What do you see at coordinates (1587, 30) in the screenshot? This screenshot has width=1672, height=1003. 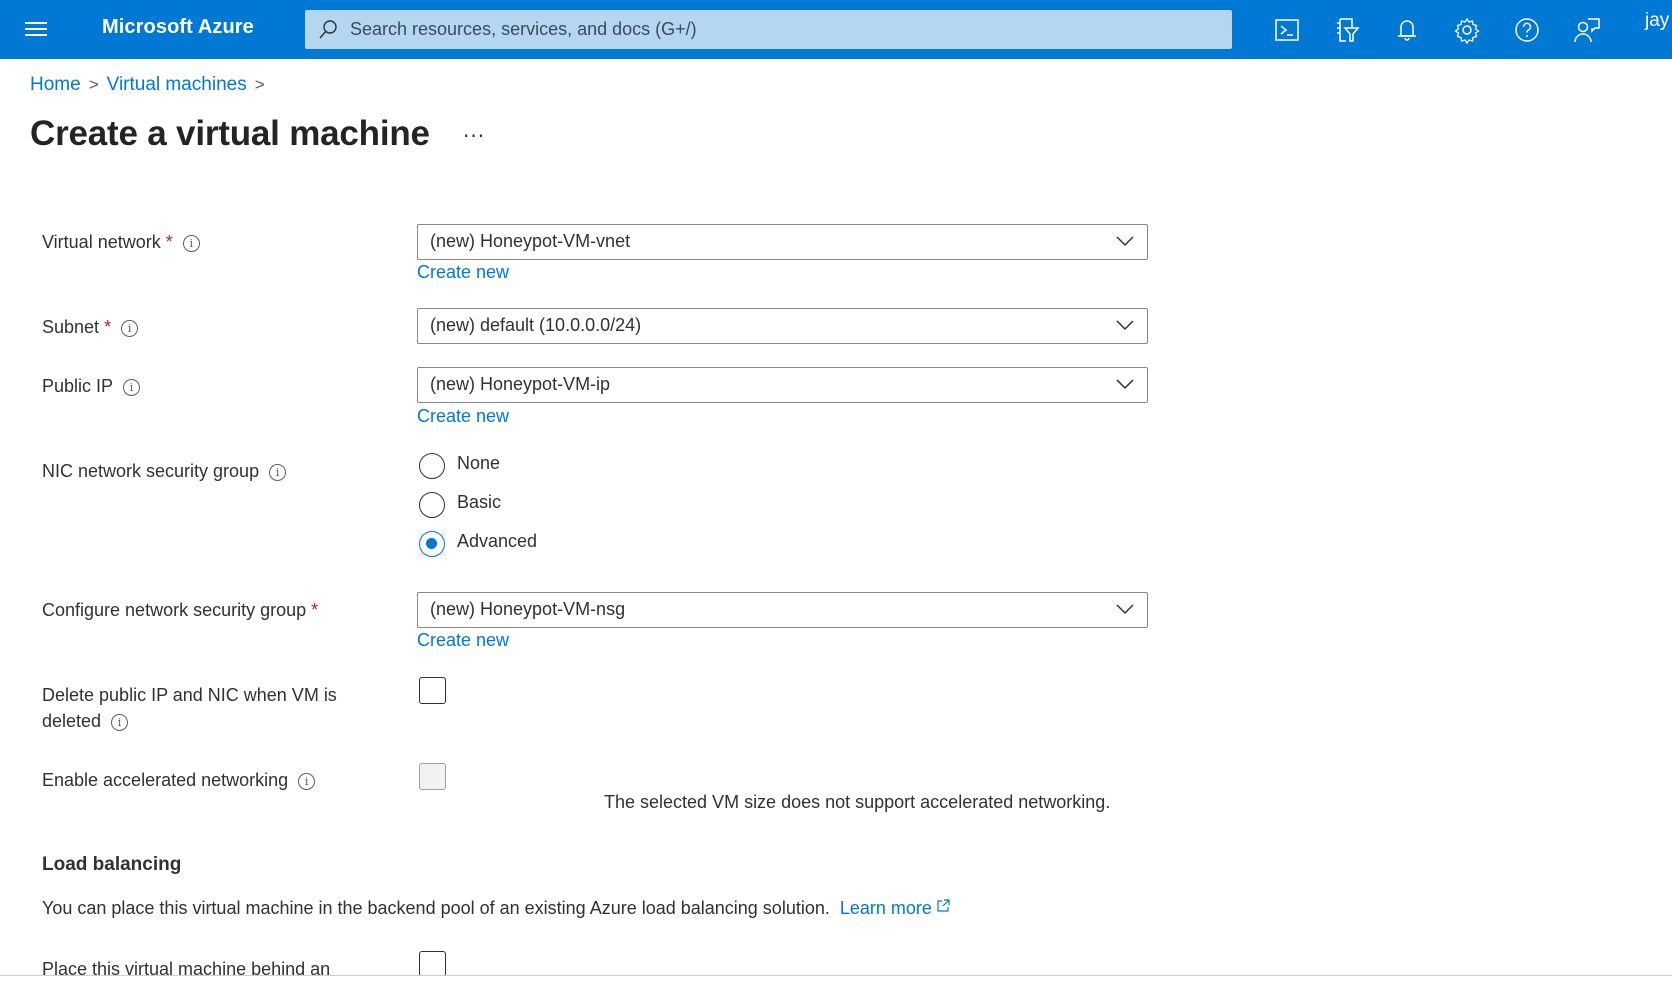 I see `feedback-icon` at bounding box center [1587, 30].